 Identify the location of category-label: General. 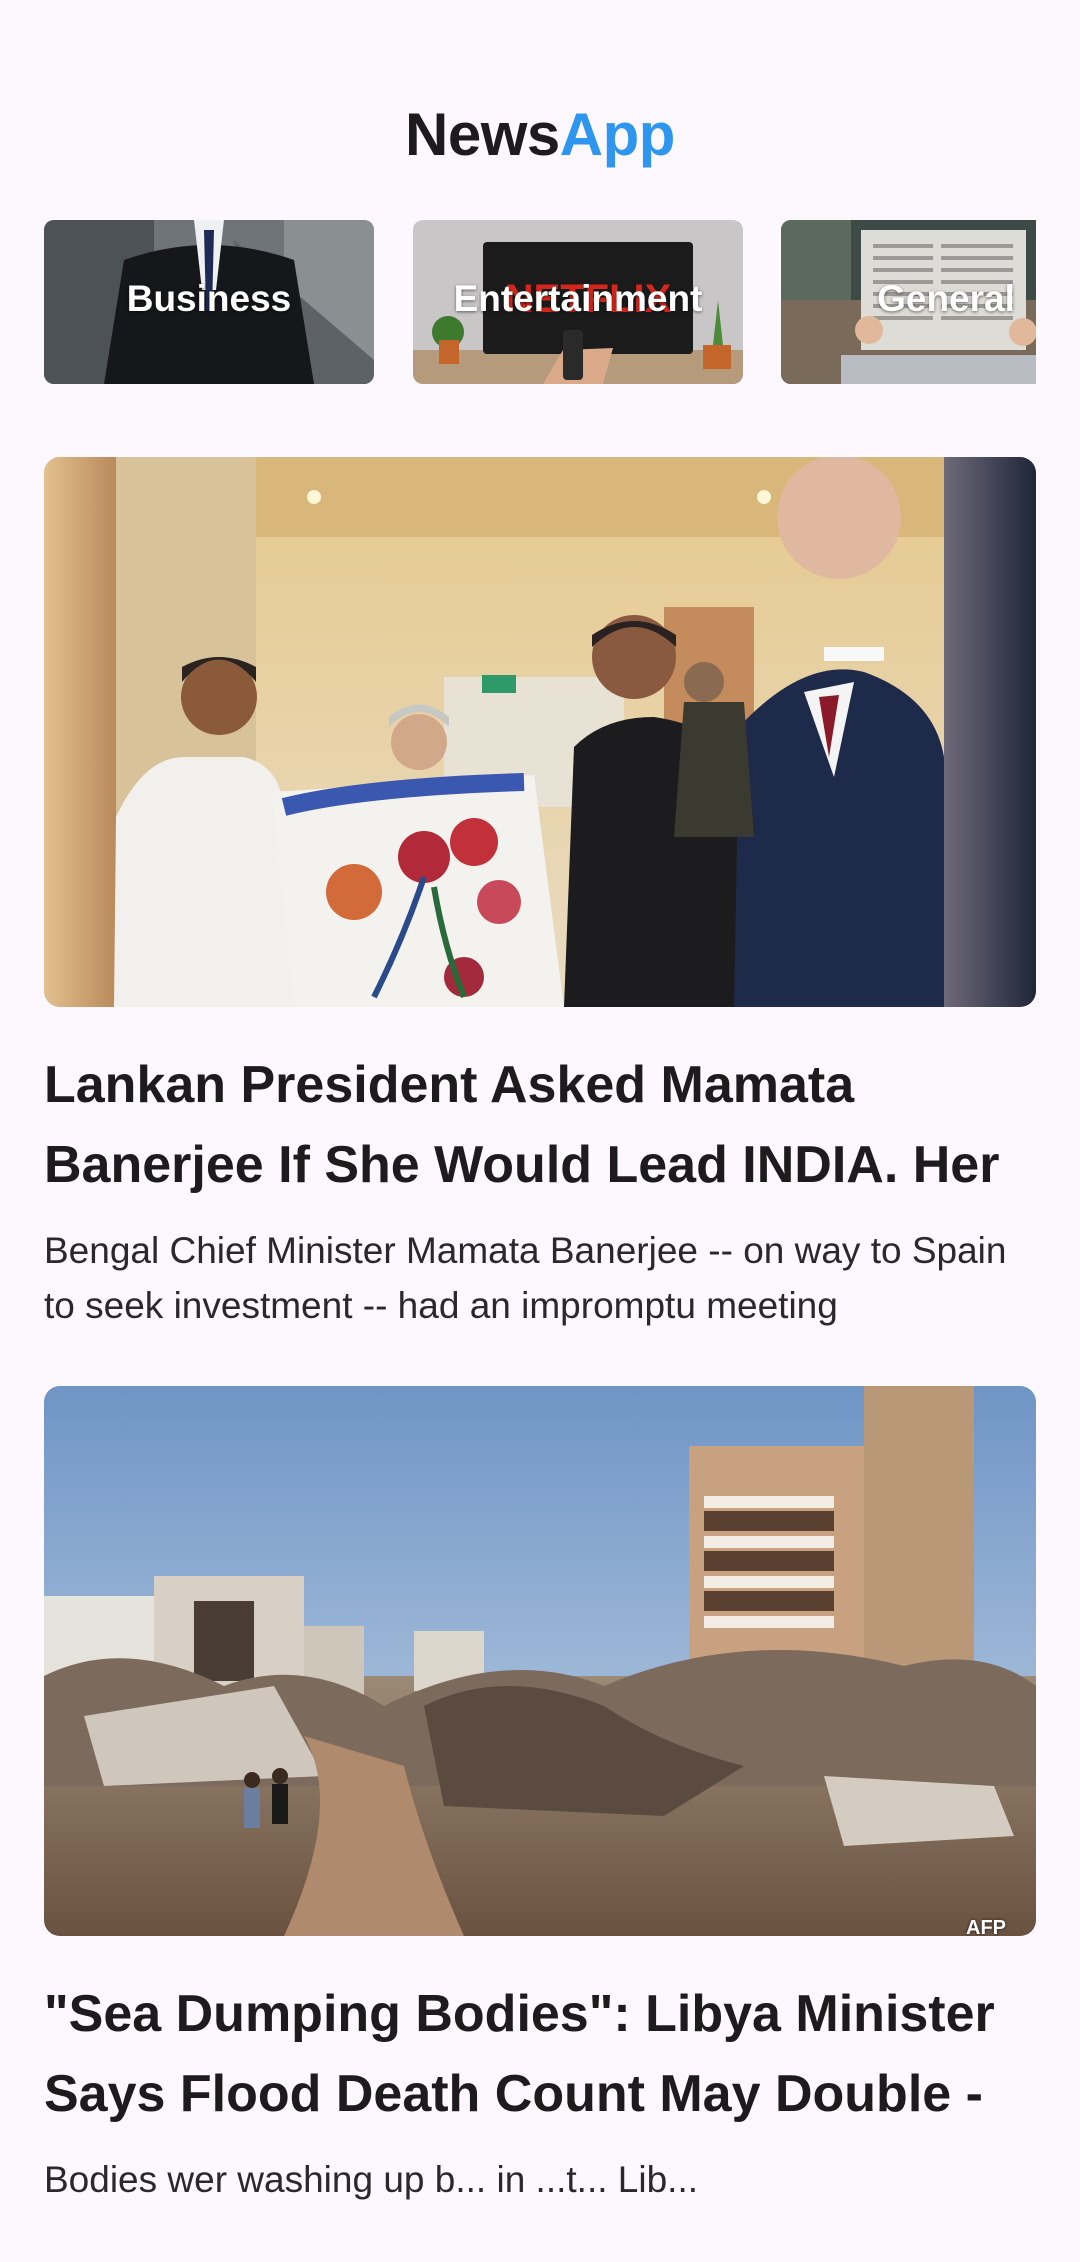
(946, 298).